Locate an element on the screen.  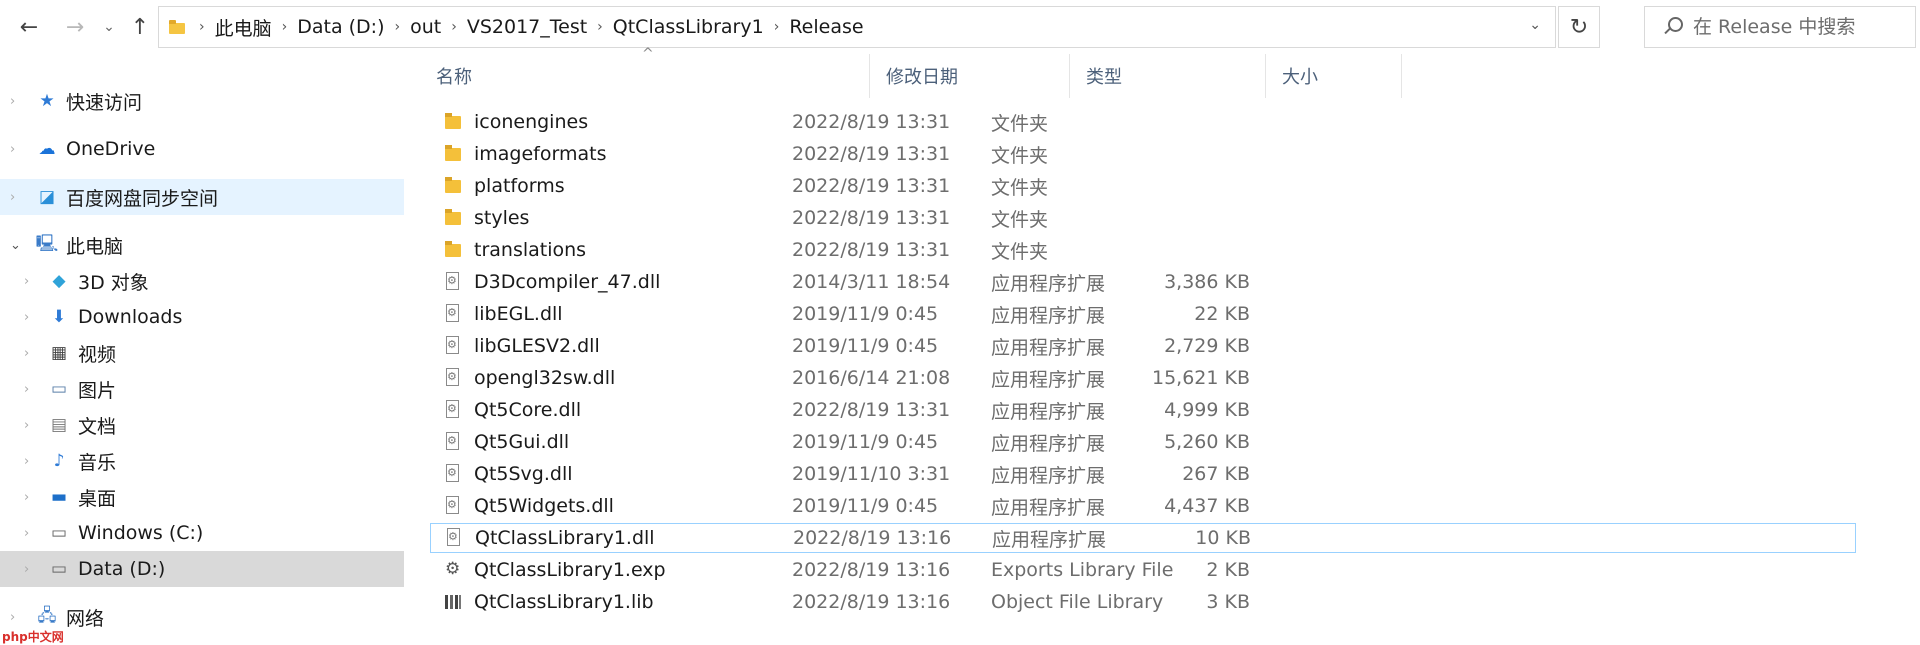
up-arrow-icon: ↑ is located at coordinates (140, 27).